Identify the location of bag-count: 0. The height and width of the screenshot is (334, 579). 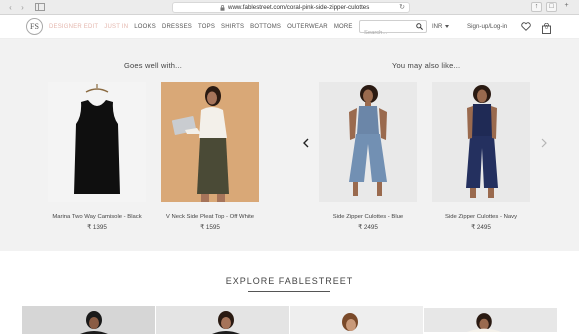
(546, 28).